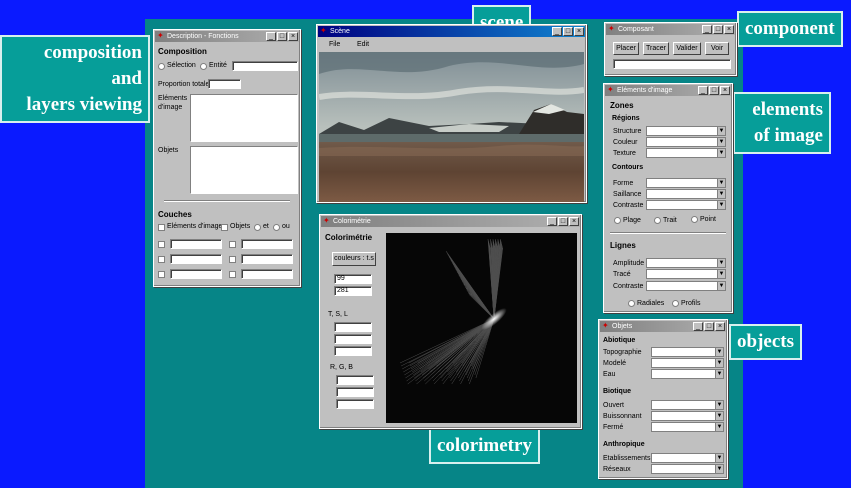  What do you see at coordinates (363, 44) in the screenshot?
I see `menu-edit: Edit` at bounding box center [363, 44].